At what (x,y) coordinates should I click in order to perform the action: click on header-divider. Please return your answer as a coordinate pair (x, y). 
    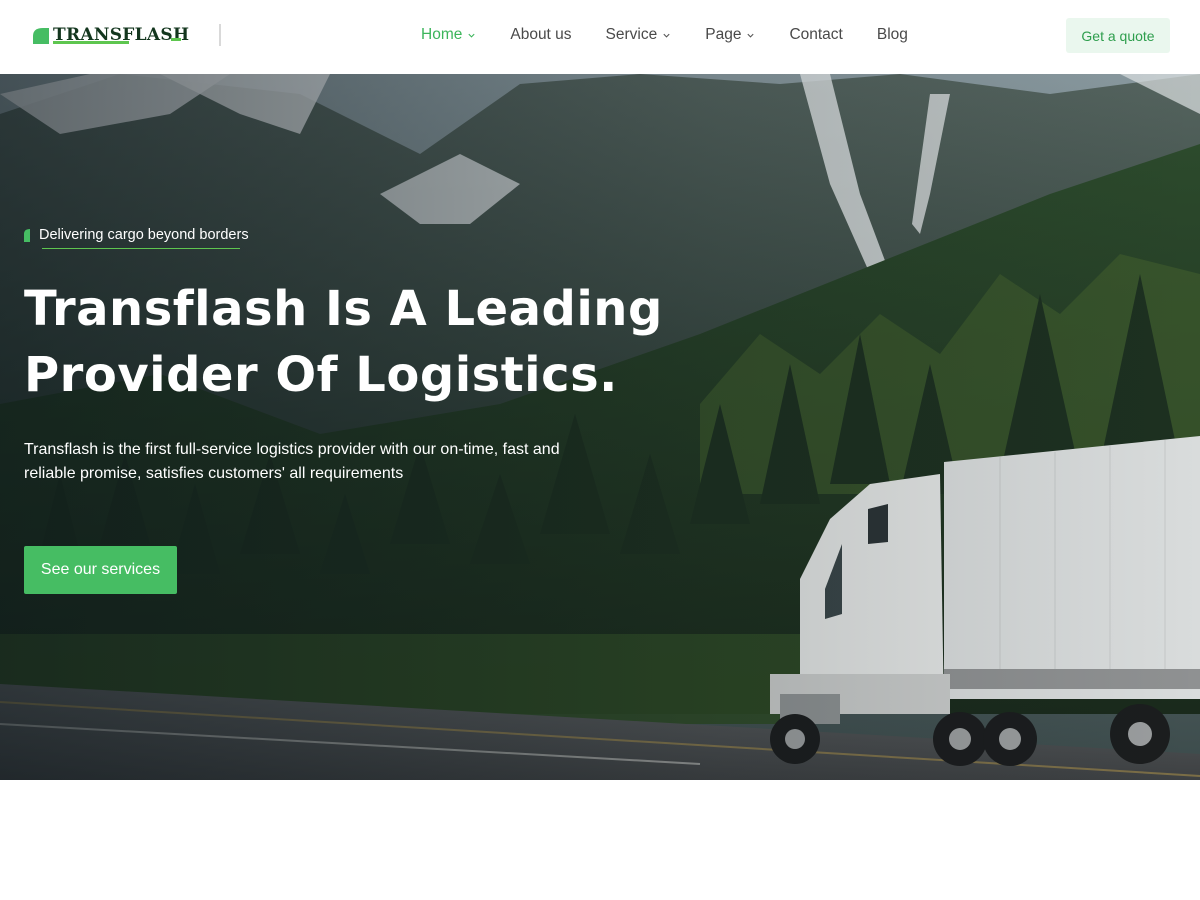
    Looking at the image, I should click on (220, 35).